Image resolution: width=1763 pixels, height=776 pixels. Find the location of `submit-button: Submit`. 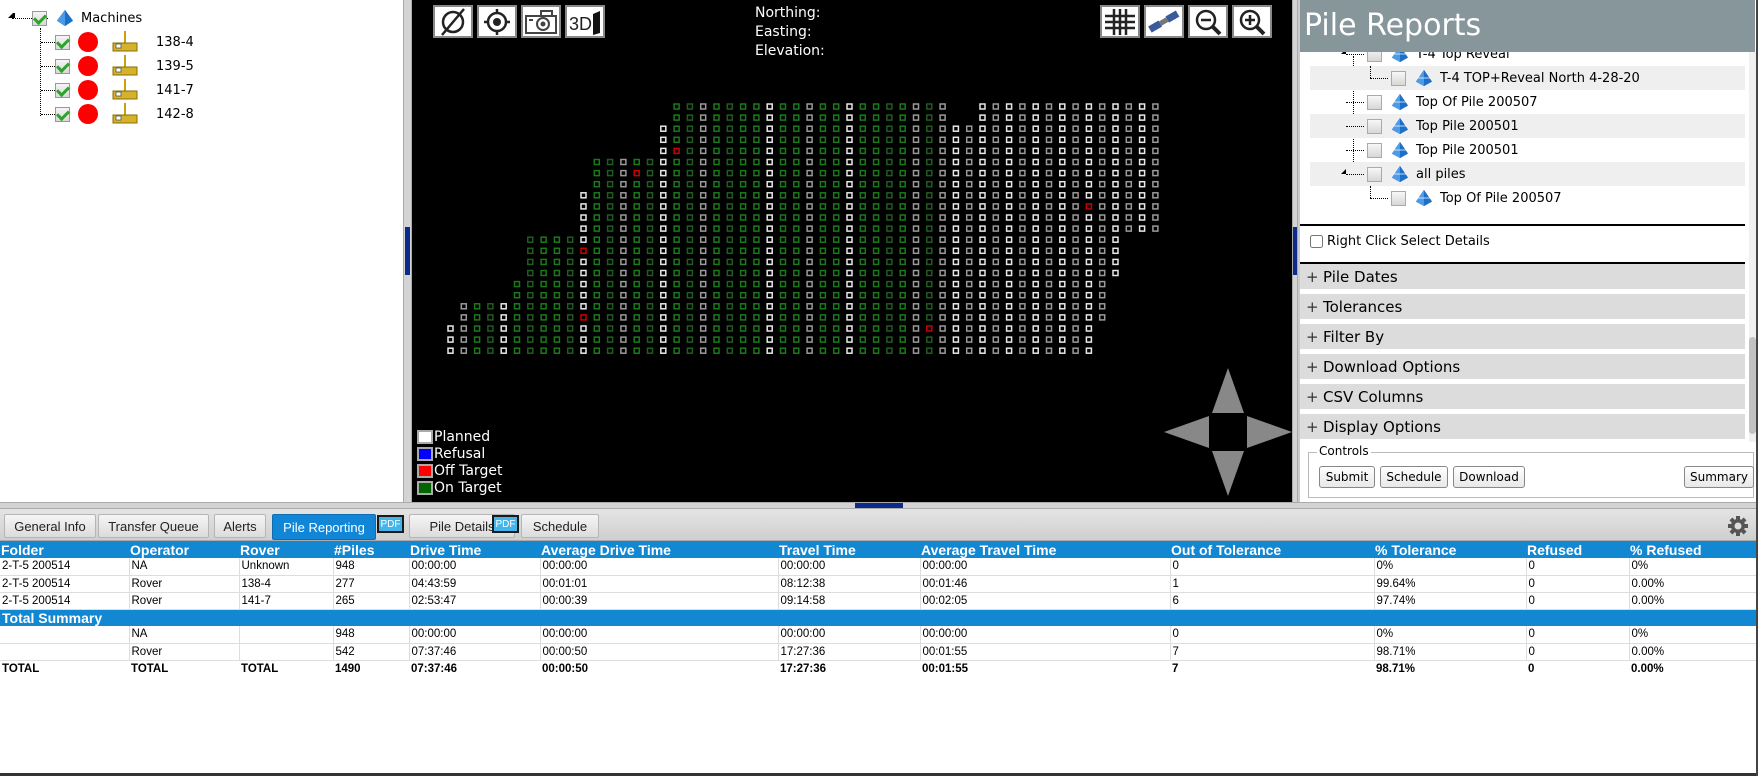

submit-button: Submit is located at coordinates (1347, 477).